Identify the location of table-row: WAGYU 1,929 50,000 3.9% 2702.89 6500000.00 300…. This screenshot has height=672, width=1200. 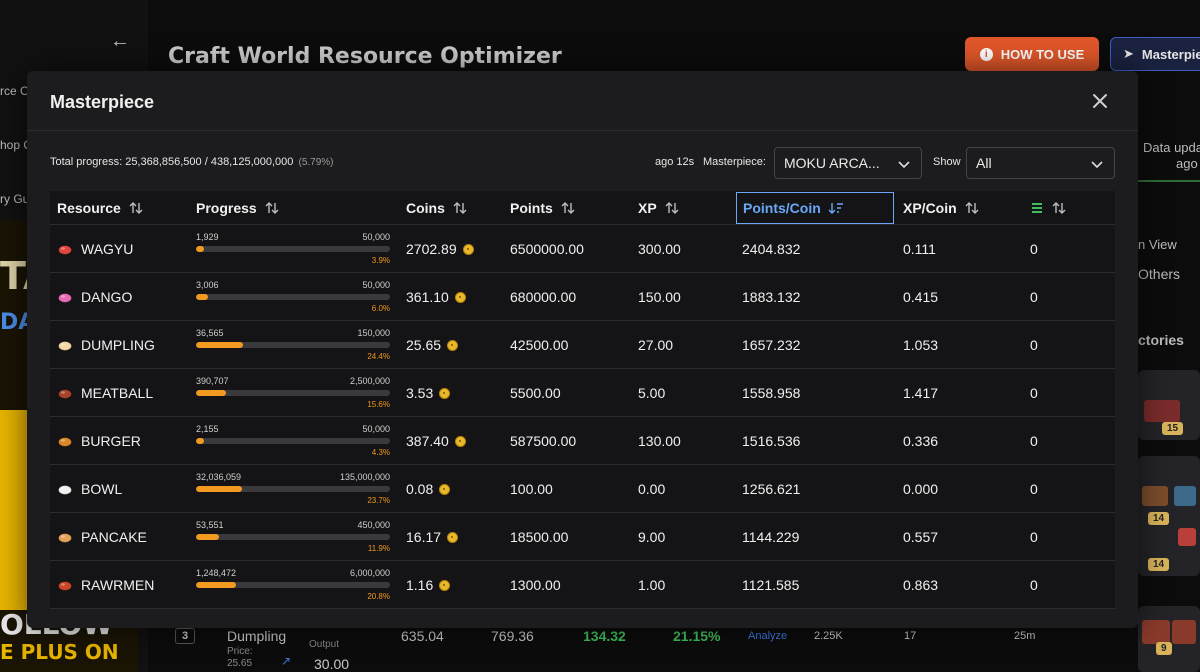
(582, 249).